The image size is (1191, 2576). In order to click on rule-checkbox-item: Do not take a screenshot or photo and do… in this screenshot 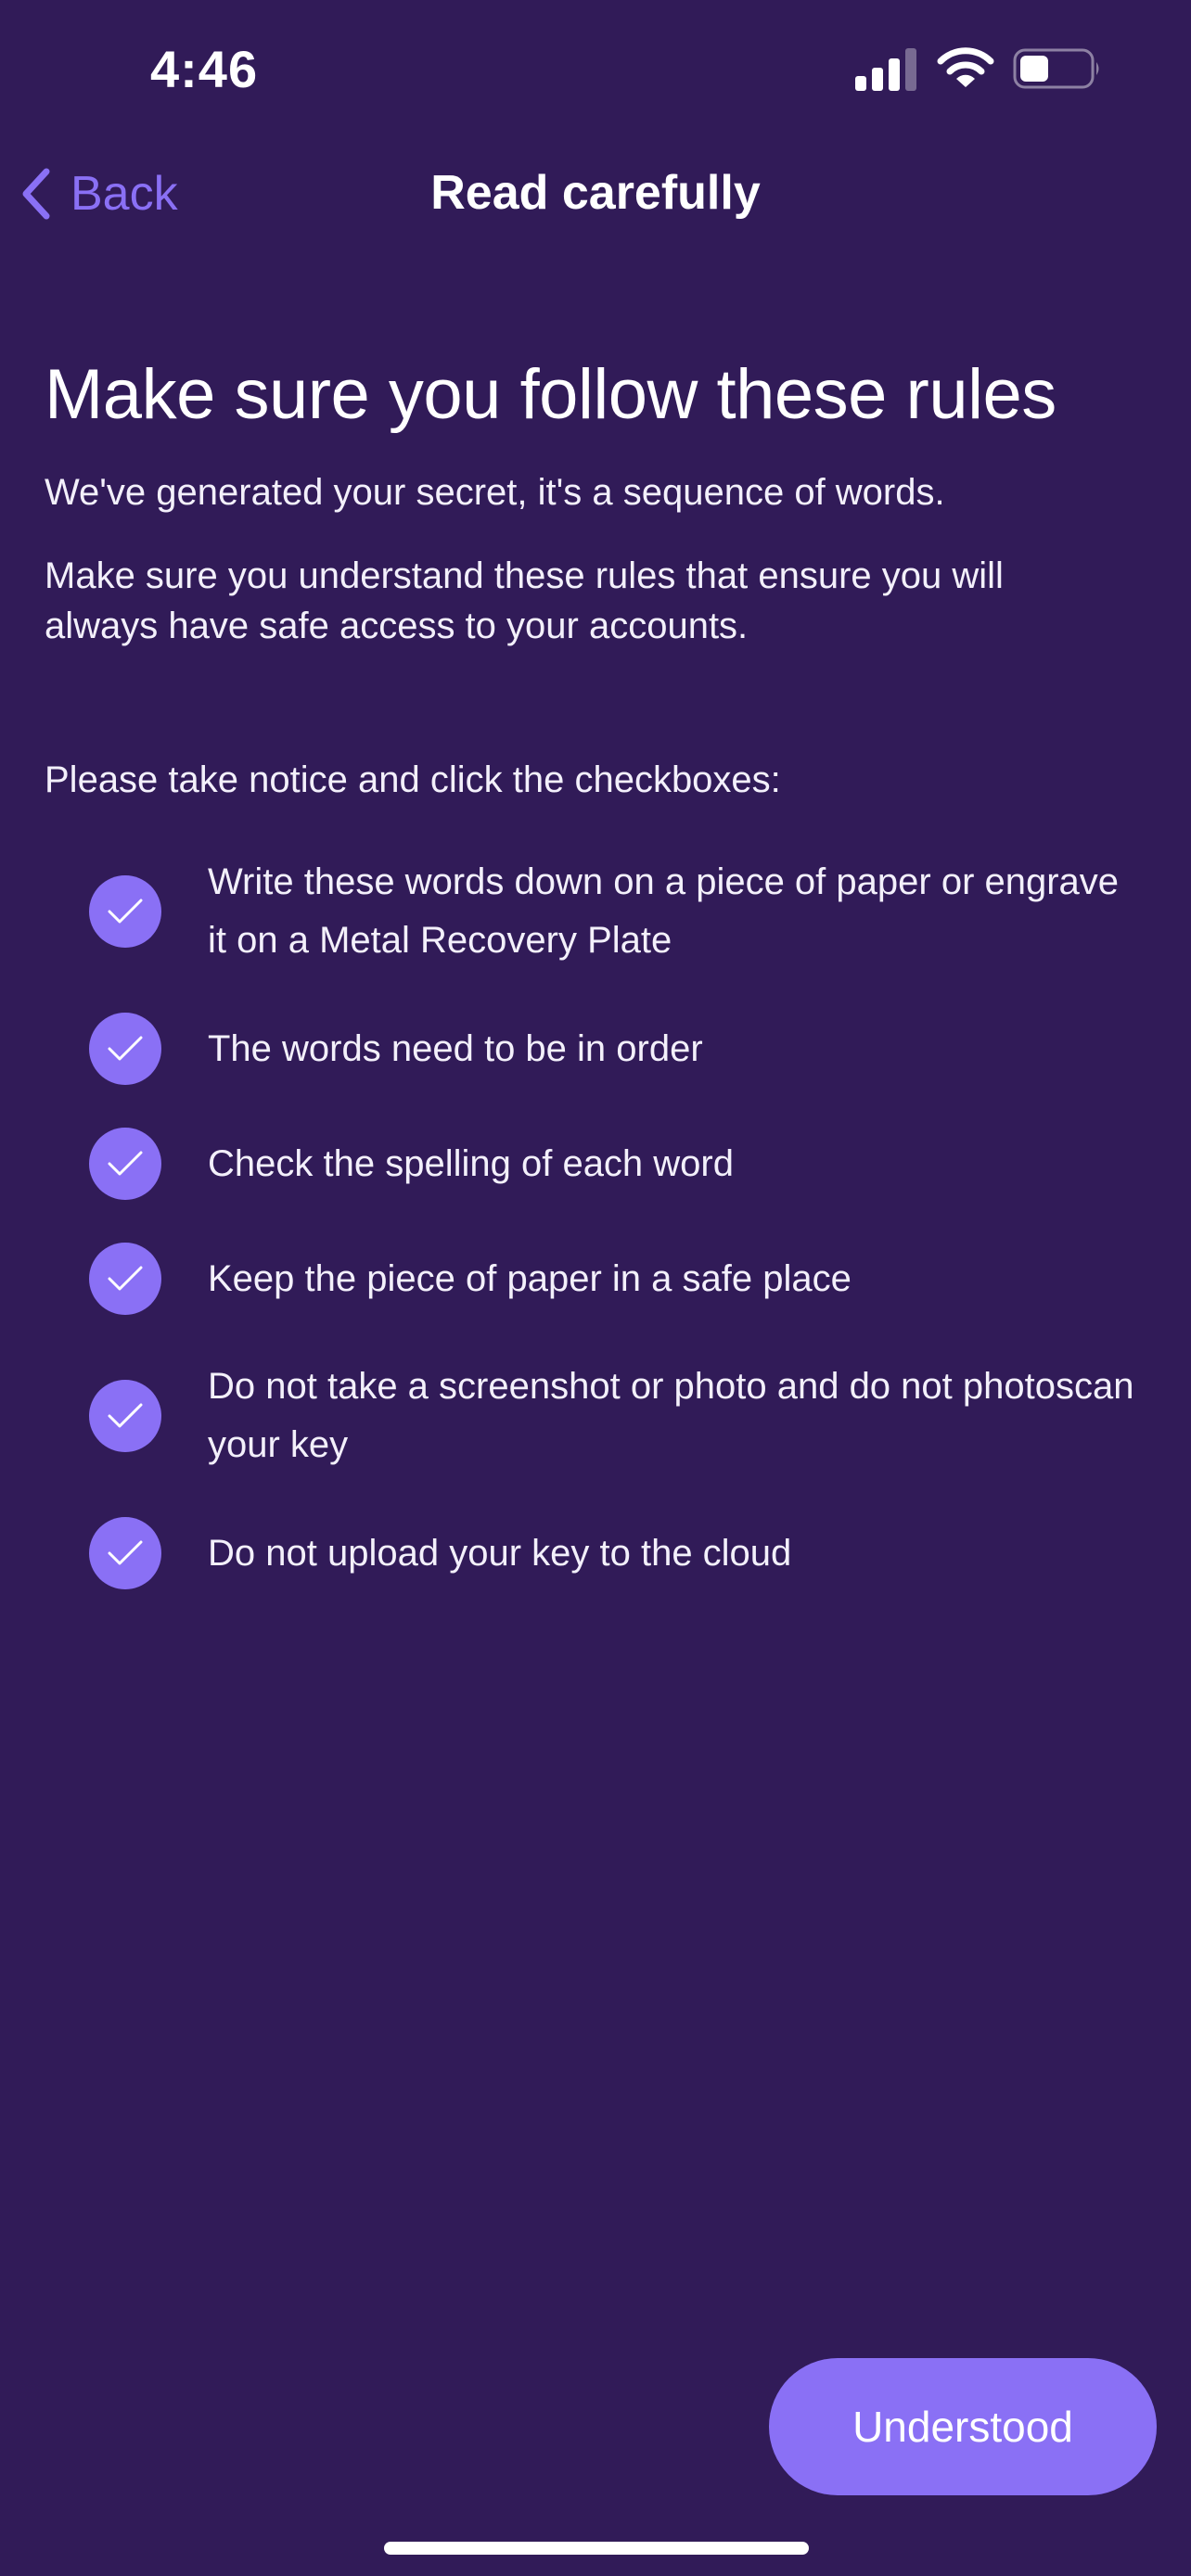, I will do `click(617, 1416)`.